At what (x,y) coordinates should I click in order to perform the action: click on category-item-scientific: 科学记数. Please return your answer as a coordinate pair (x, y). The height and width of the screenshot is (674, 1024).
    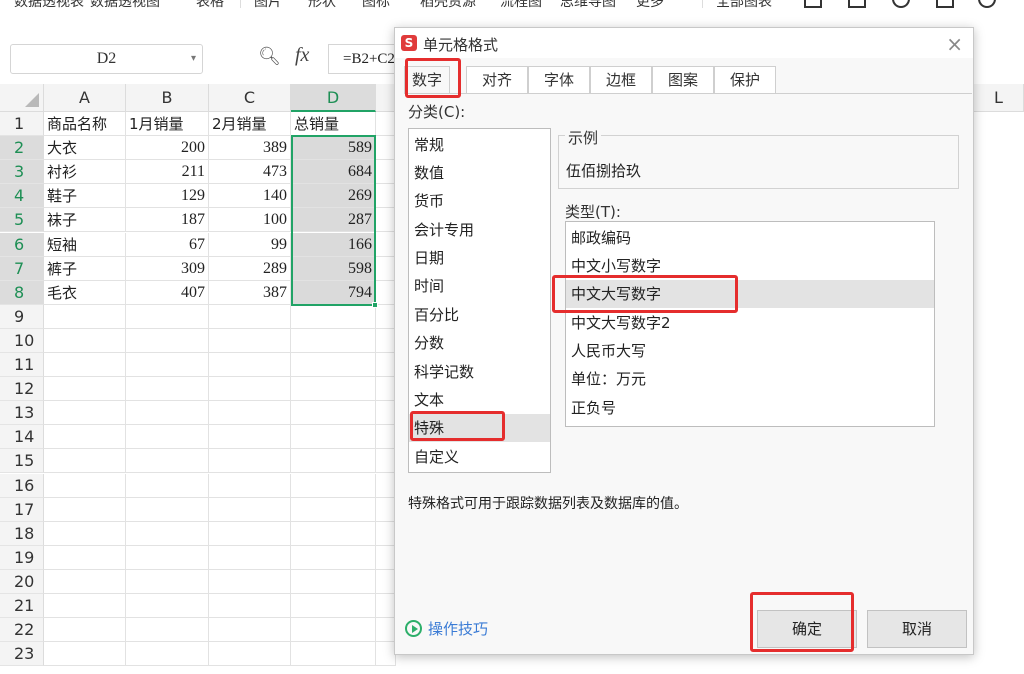
    Looking at the image, I should click on (479, 372).